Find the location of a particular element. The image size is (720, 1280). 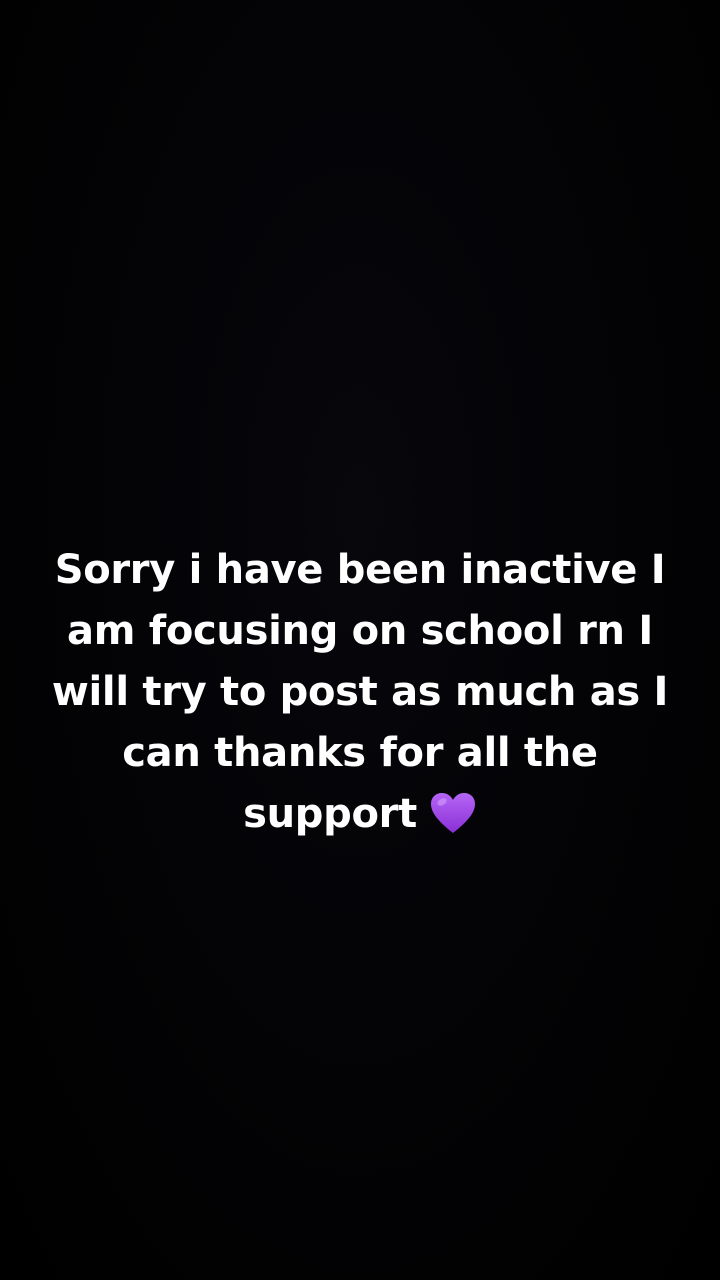

caption-line: support is located at coordinates (330, 814).